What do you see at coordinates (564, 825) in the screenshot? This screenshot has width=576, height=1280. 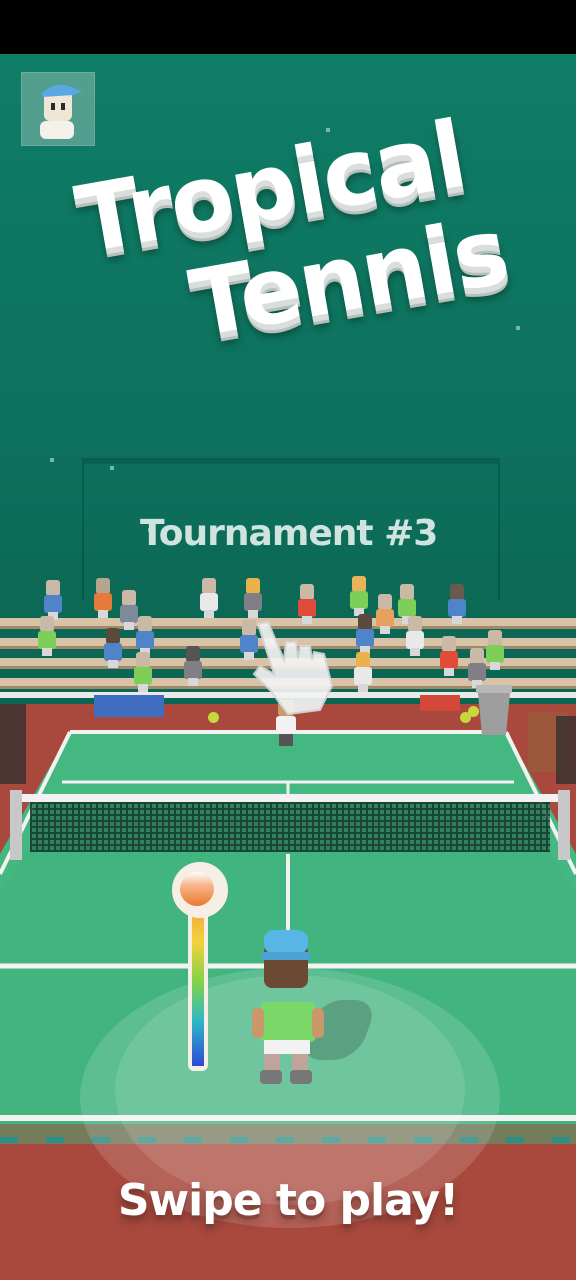 I see `net-post-right` at bounding box center [564, 825].